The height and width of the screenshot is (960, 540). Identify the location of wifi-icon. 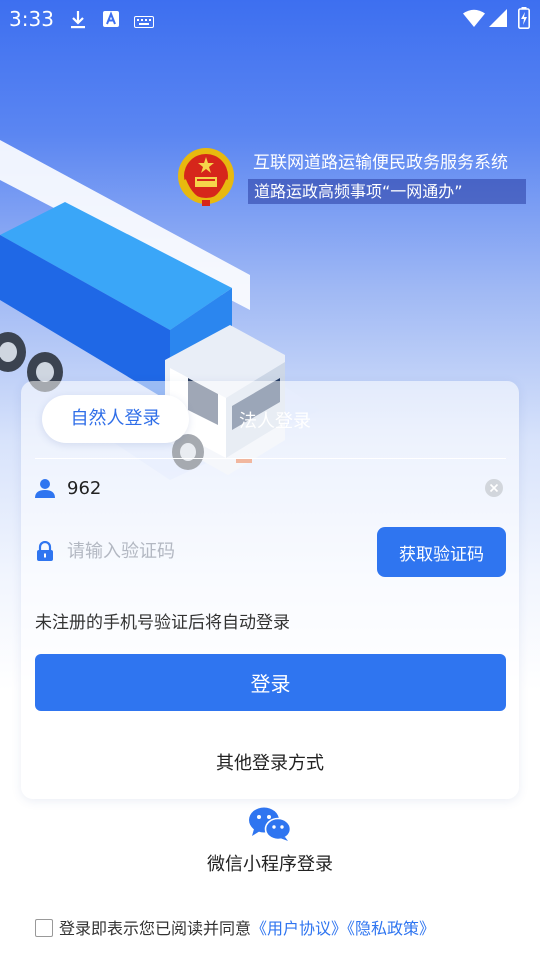
(474, 20).